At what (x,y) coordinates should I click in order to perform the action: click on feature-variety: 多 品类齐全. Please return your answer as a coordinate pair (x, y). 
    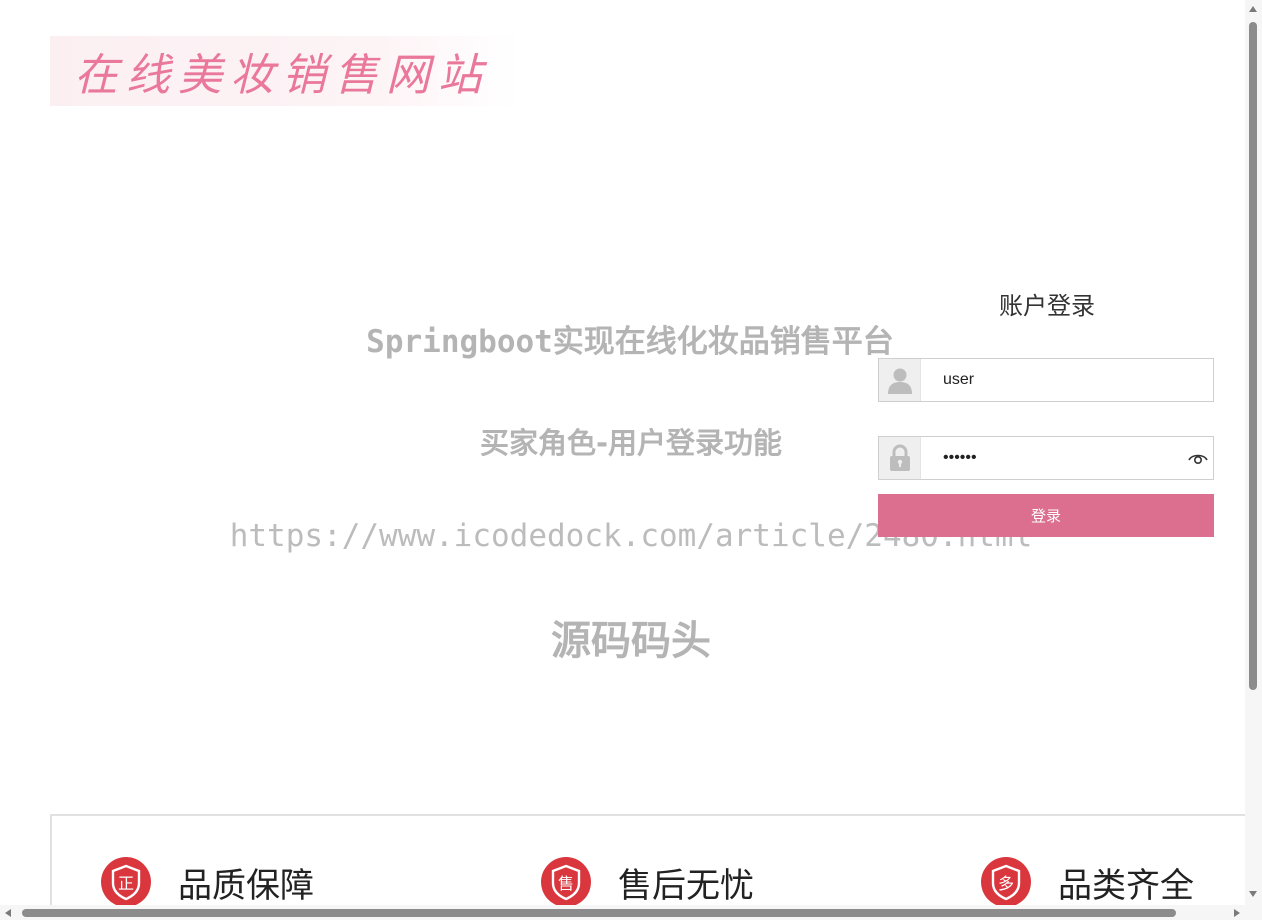
    Looking at the image, I should click on (1087, 882).